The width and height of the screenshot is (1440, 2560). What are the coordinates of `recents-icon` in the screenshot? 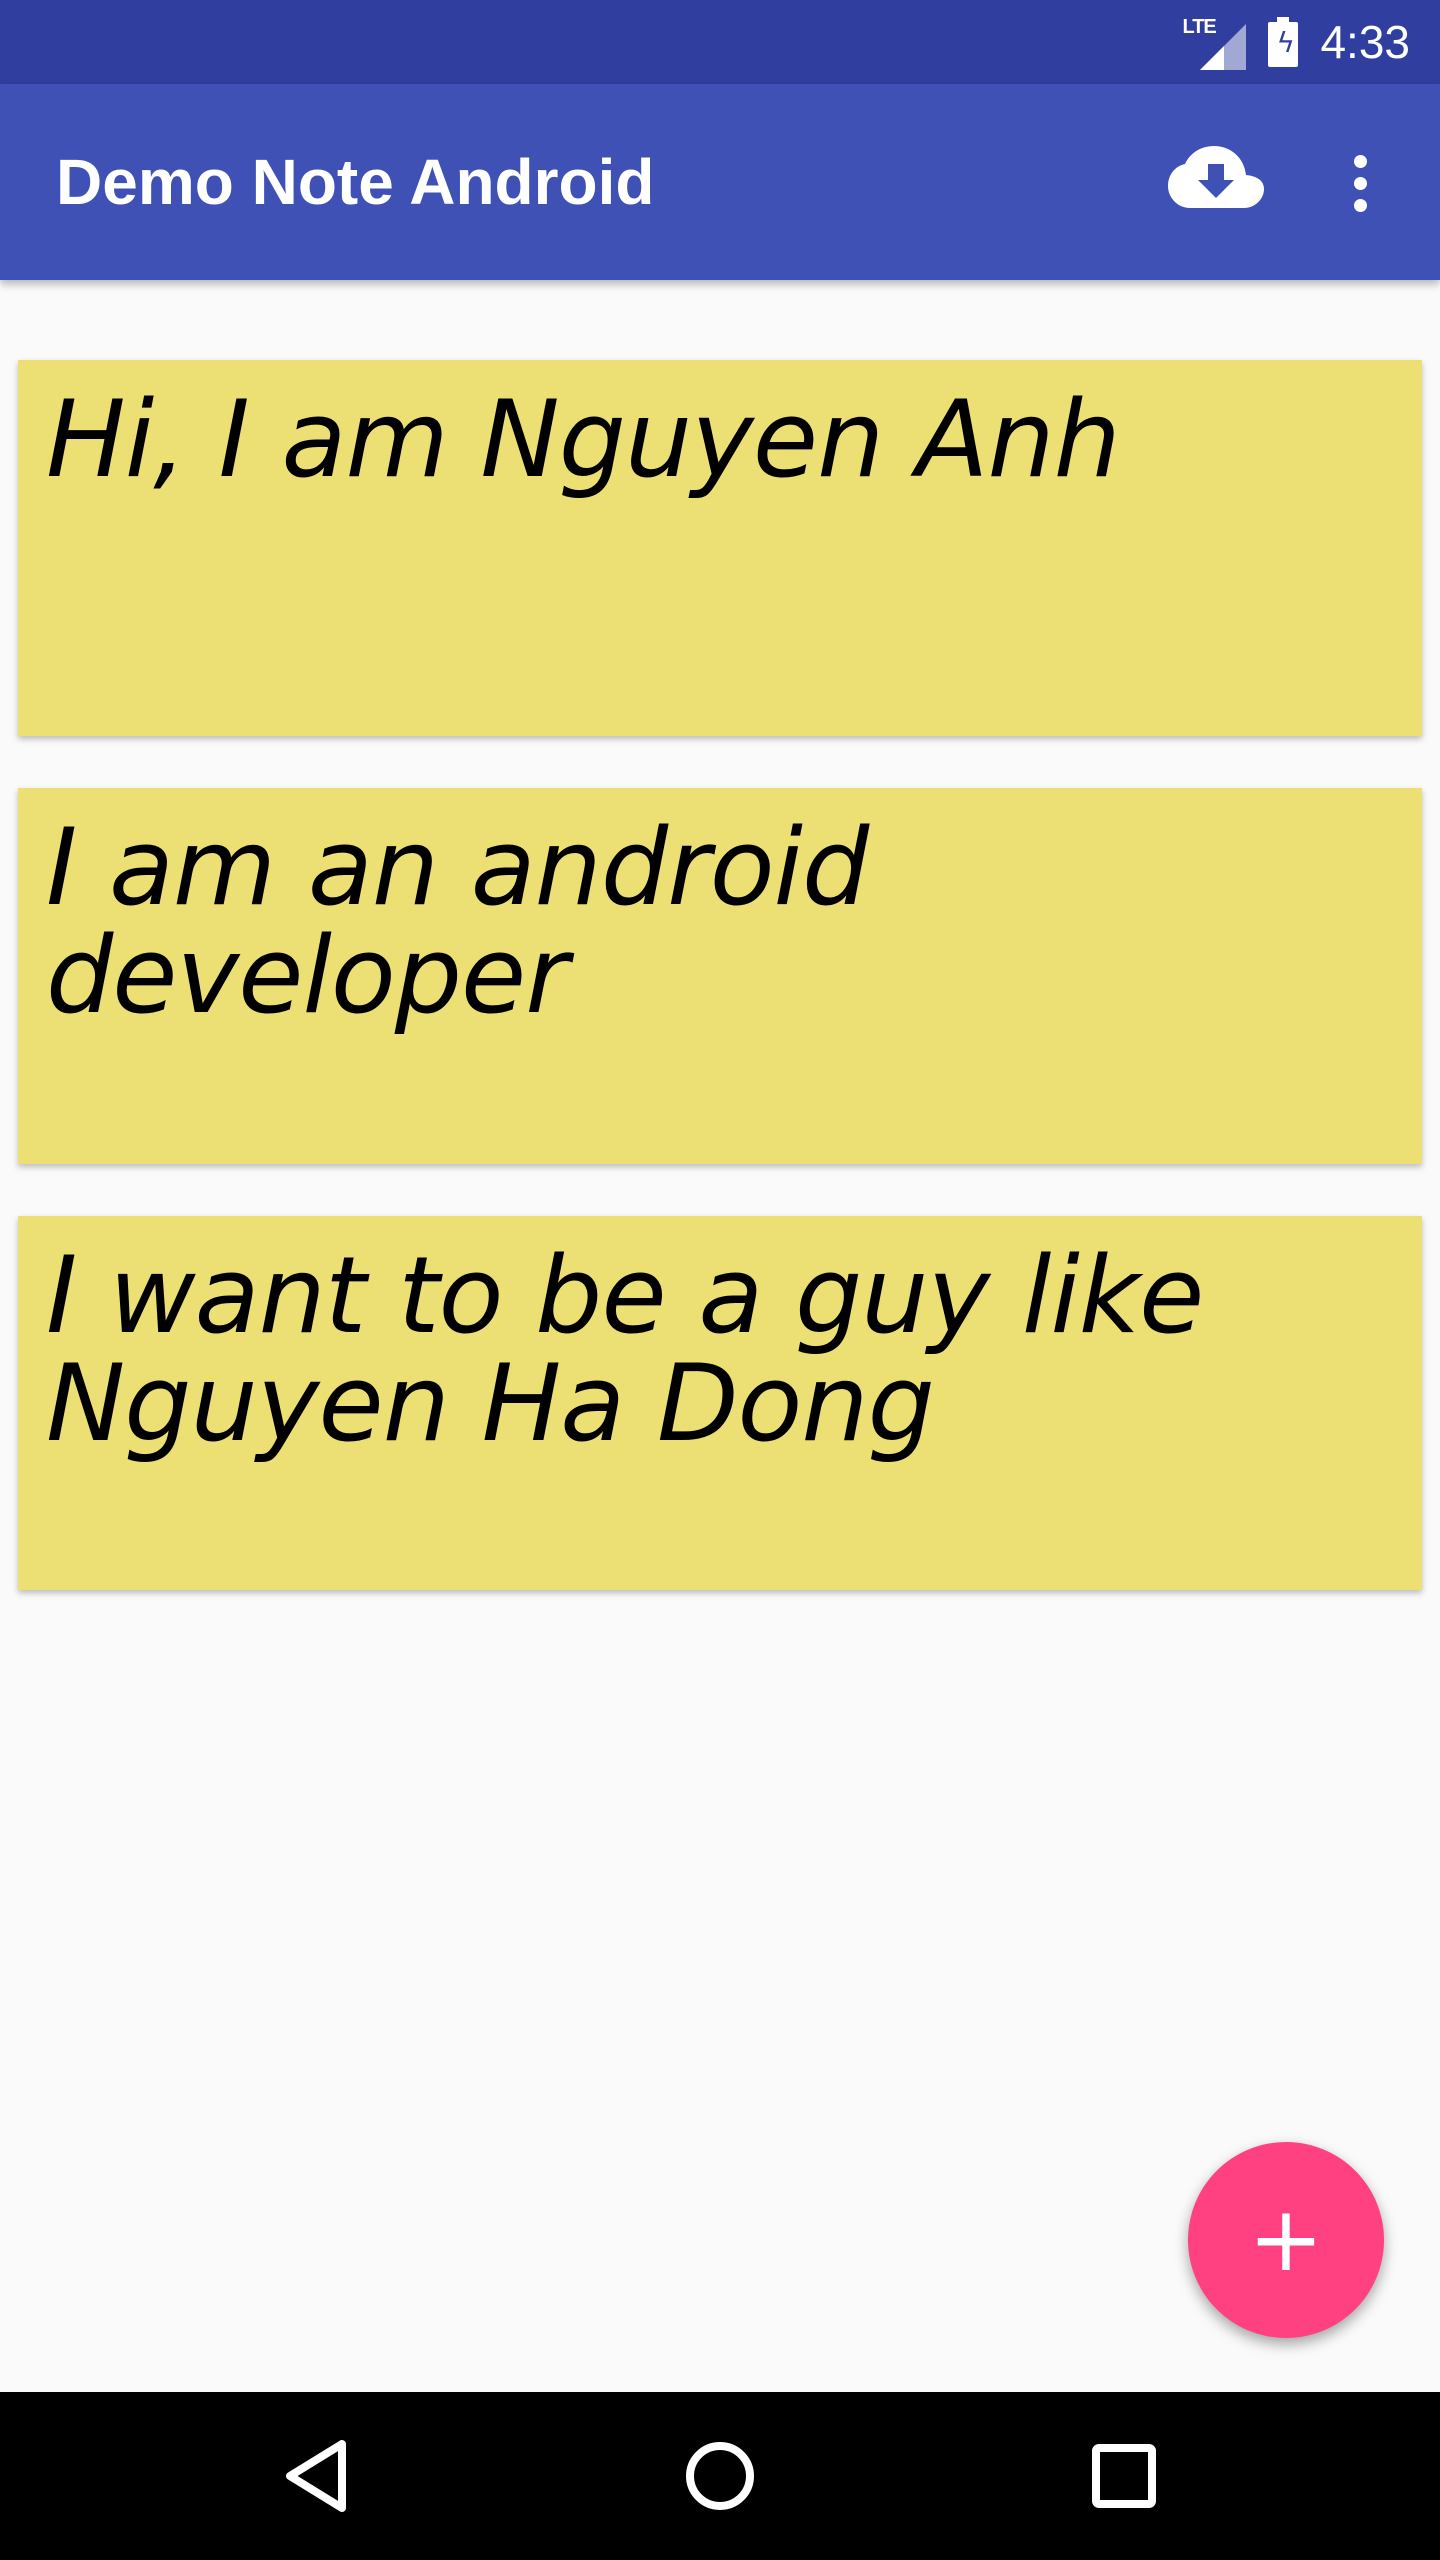 It's located at (1124, 2476).